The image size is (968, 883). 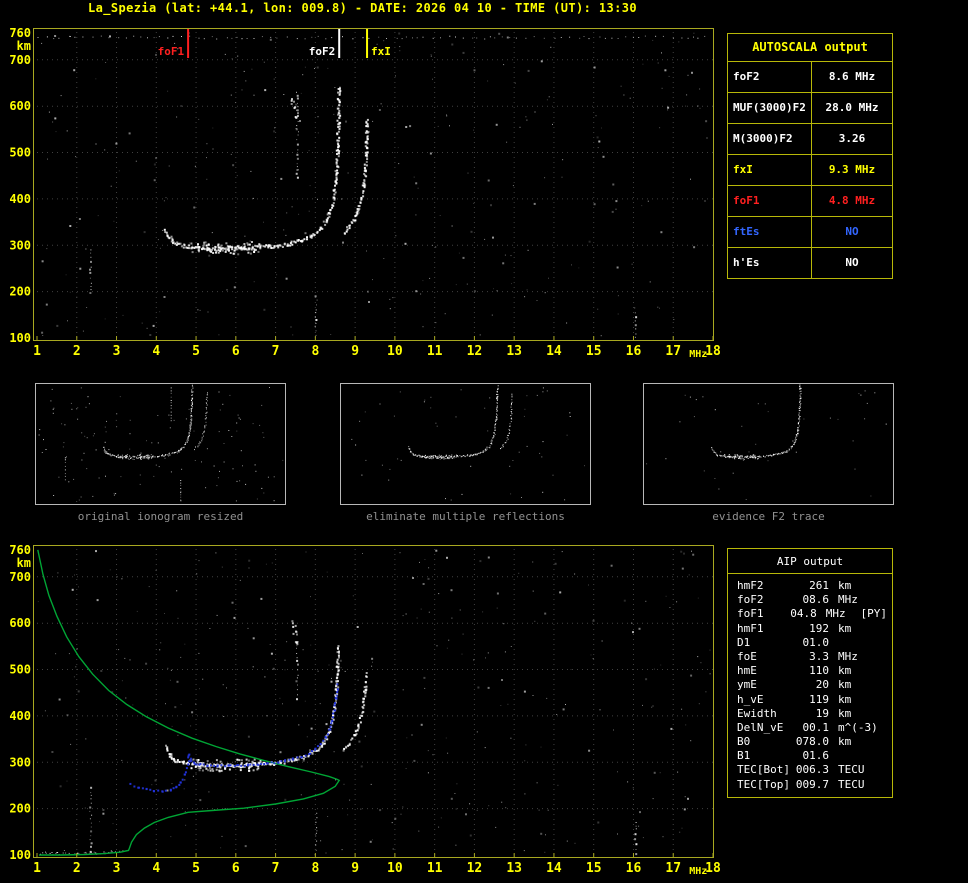 What do you see at coordinates (822, 713) in the screenshot?
I see `aip-param-value: 19` at bounding box center [822, 713].